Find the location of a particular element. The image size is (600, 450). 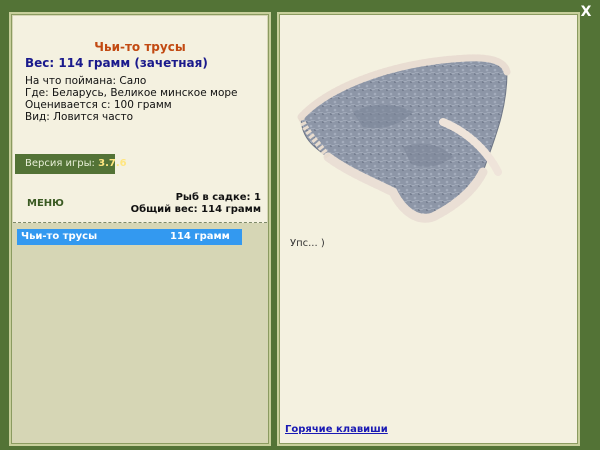

close-icon: X is located at coordinates (586, 12).